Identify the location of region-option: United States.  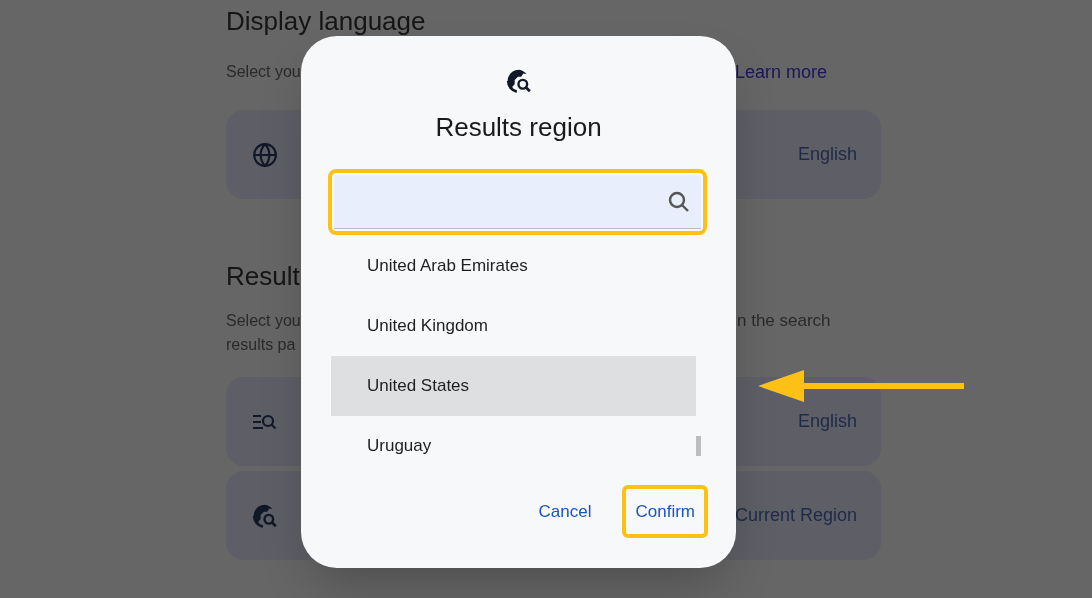
(513, 386).